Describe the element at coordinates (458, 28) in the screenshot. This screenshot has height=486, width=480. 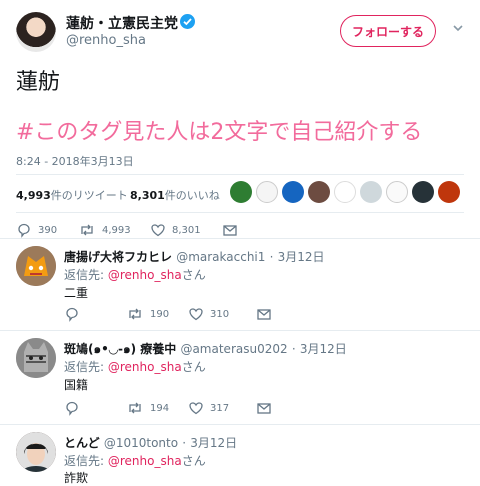
I see `chevron-down-icon` at that location.